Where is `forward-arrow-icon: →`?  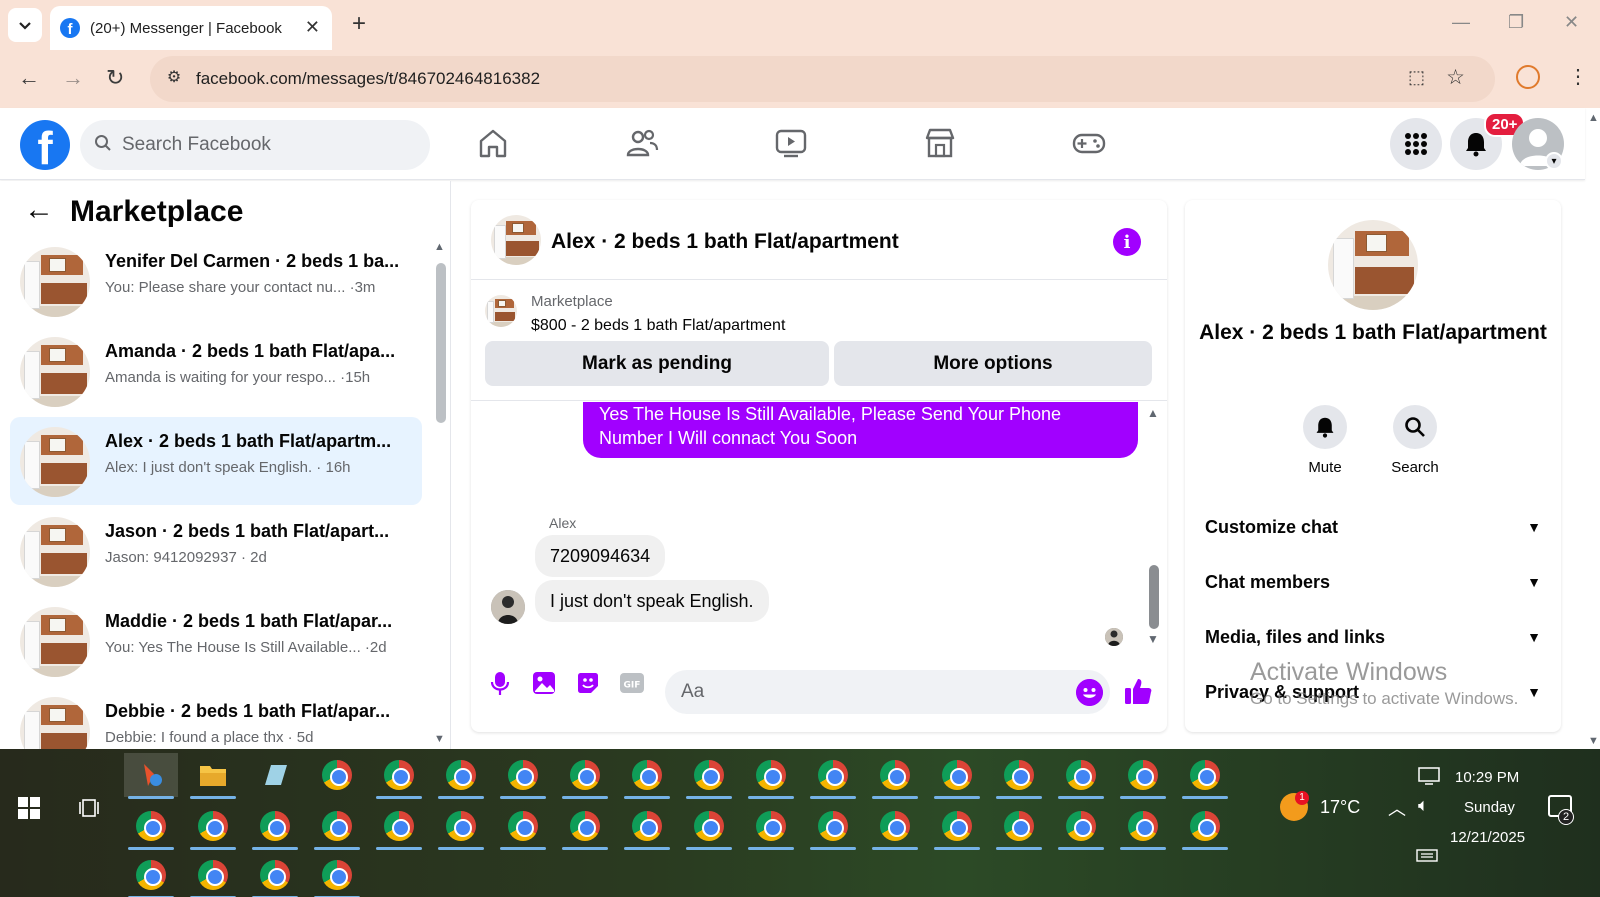
forward-arrow-icon: → is located at coordinates (73, 78).